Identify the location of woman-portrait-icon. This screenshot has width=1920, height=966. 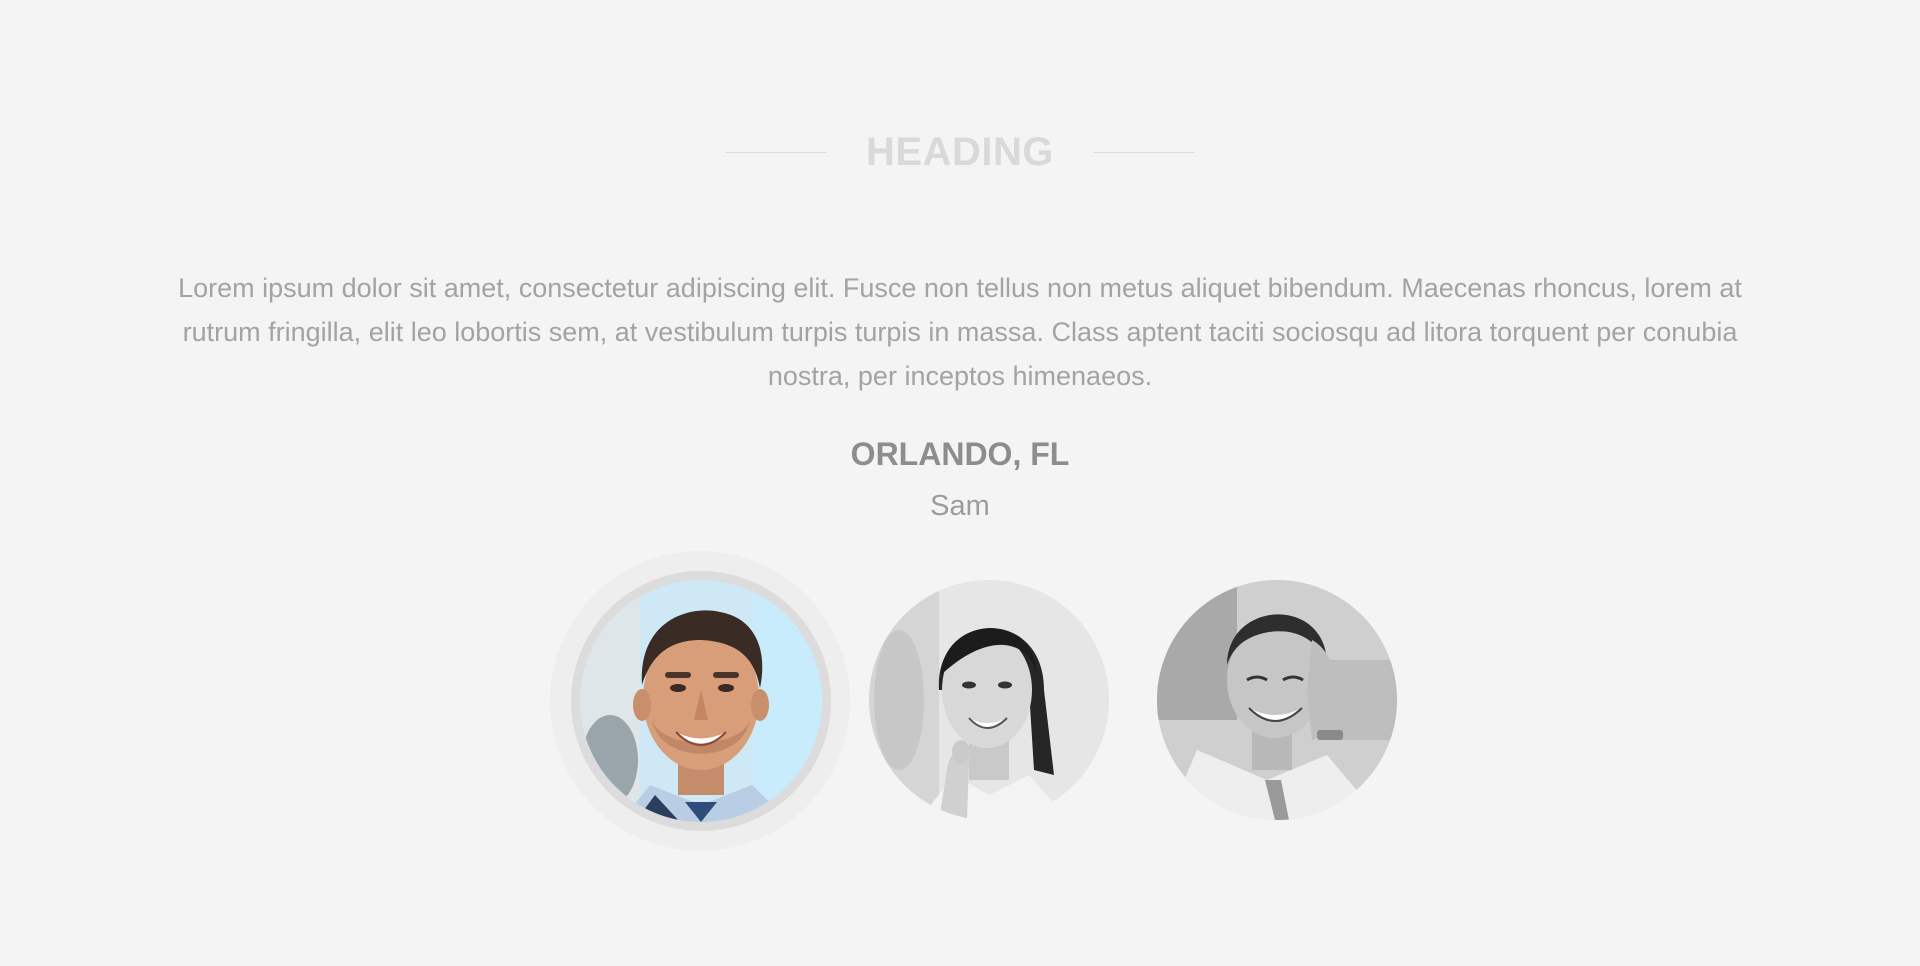
(989, 700).